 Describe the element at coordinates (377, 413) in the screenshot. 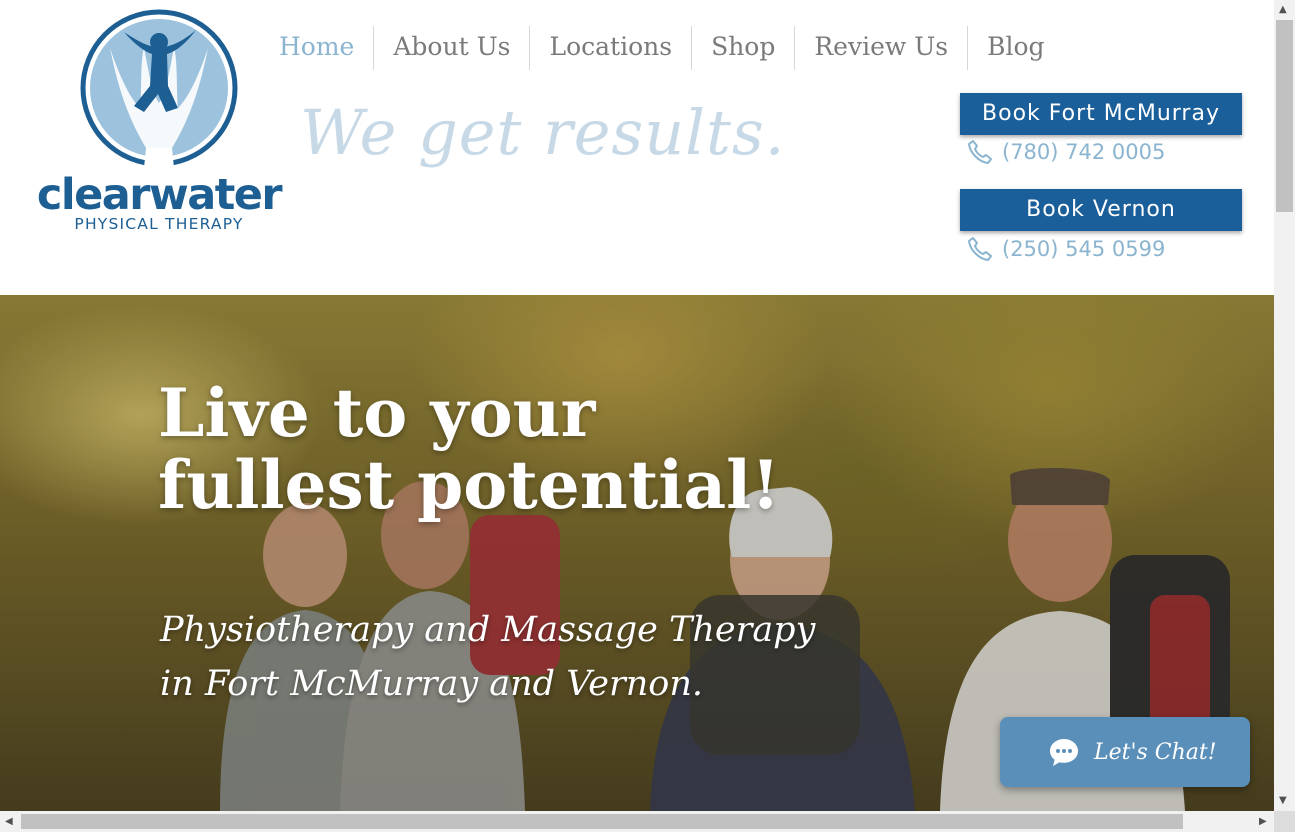

I see `hero-title-line-1: Live to your` at that location.